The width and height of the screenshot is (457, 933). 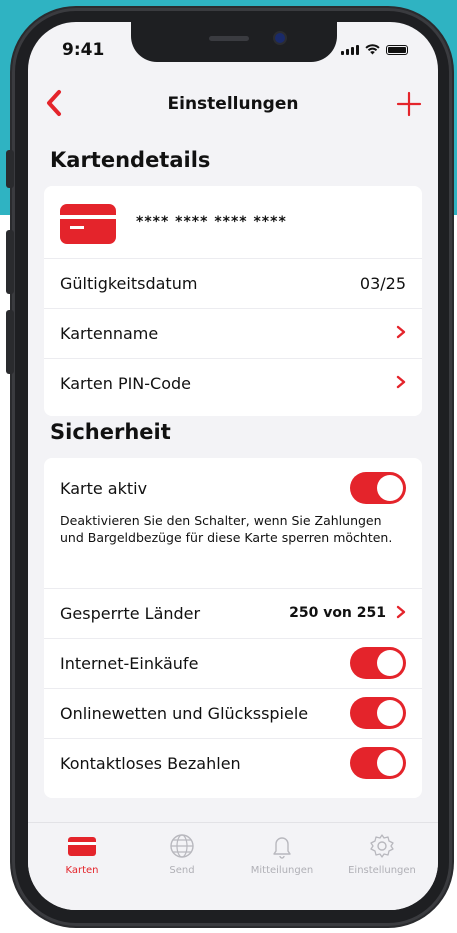 I want to click on speaker, so click(x=229, y=38).